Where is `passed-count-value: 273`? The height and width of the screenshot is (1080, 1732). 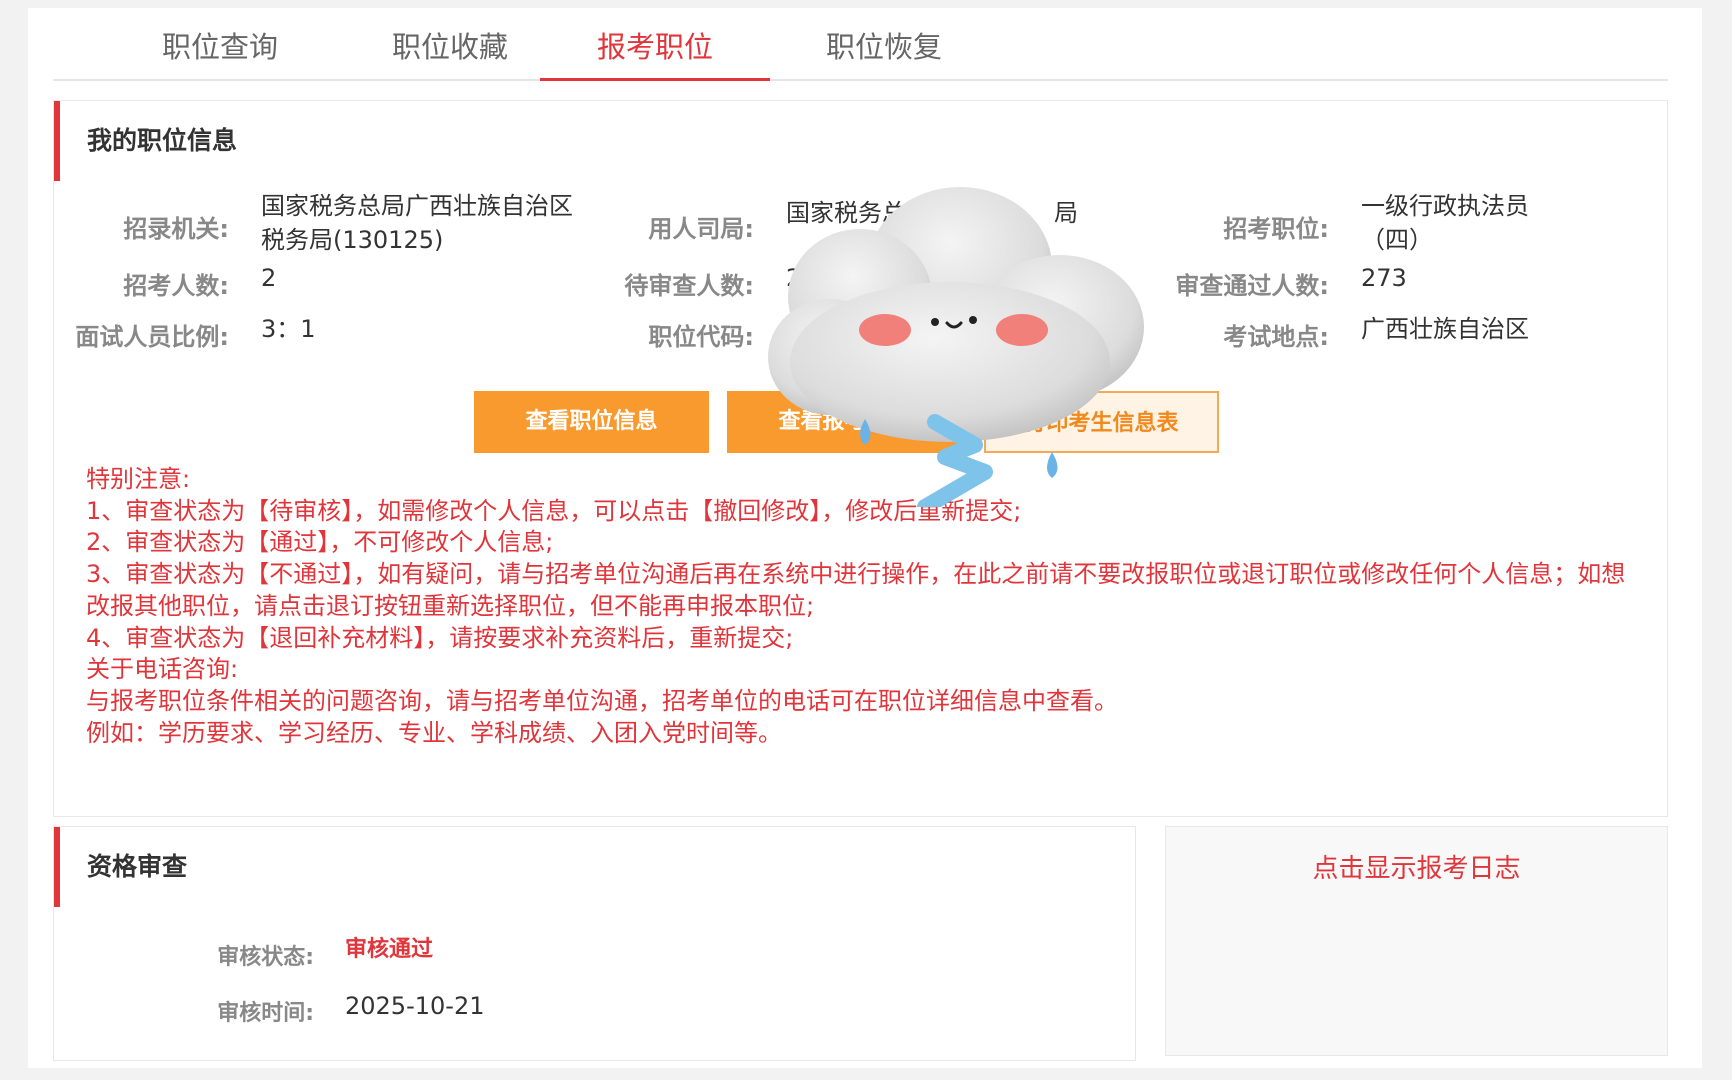
passed-count-value: 273 is located at coordinates (1384, 278).